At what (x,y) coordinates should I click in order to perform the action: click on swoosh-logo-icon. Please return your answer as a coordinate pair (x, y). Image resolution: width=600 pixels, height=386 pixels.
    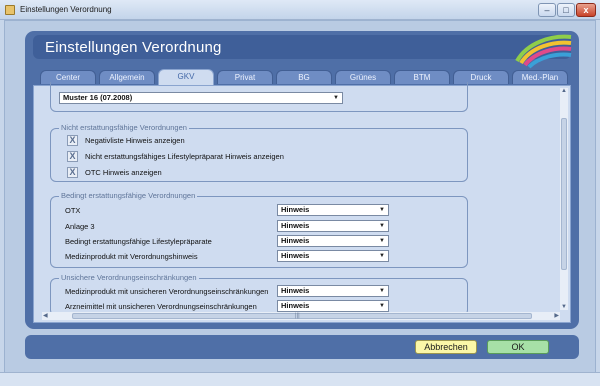
    Looking at the image, I should click on (543, 51).